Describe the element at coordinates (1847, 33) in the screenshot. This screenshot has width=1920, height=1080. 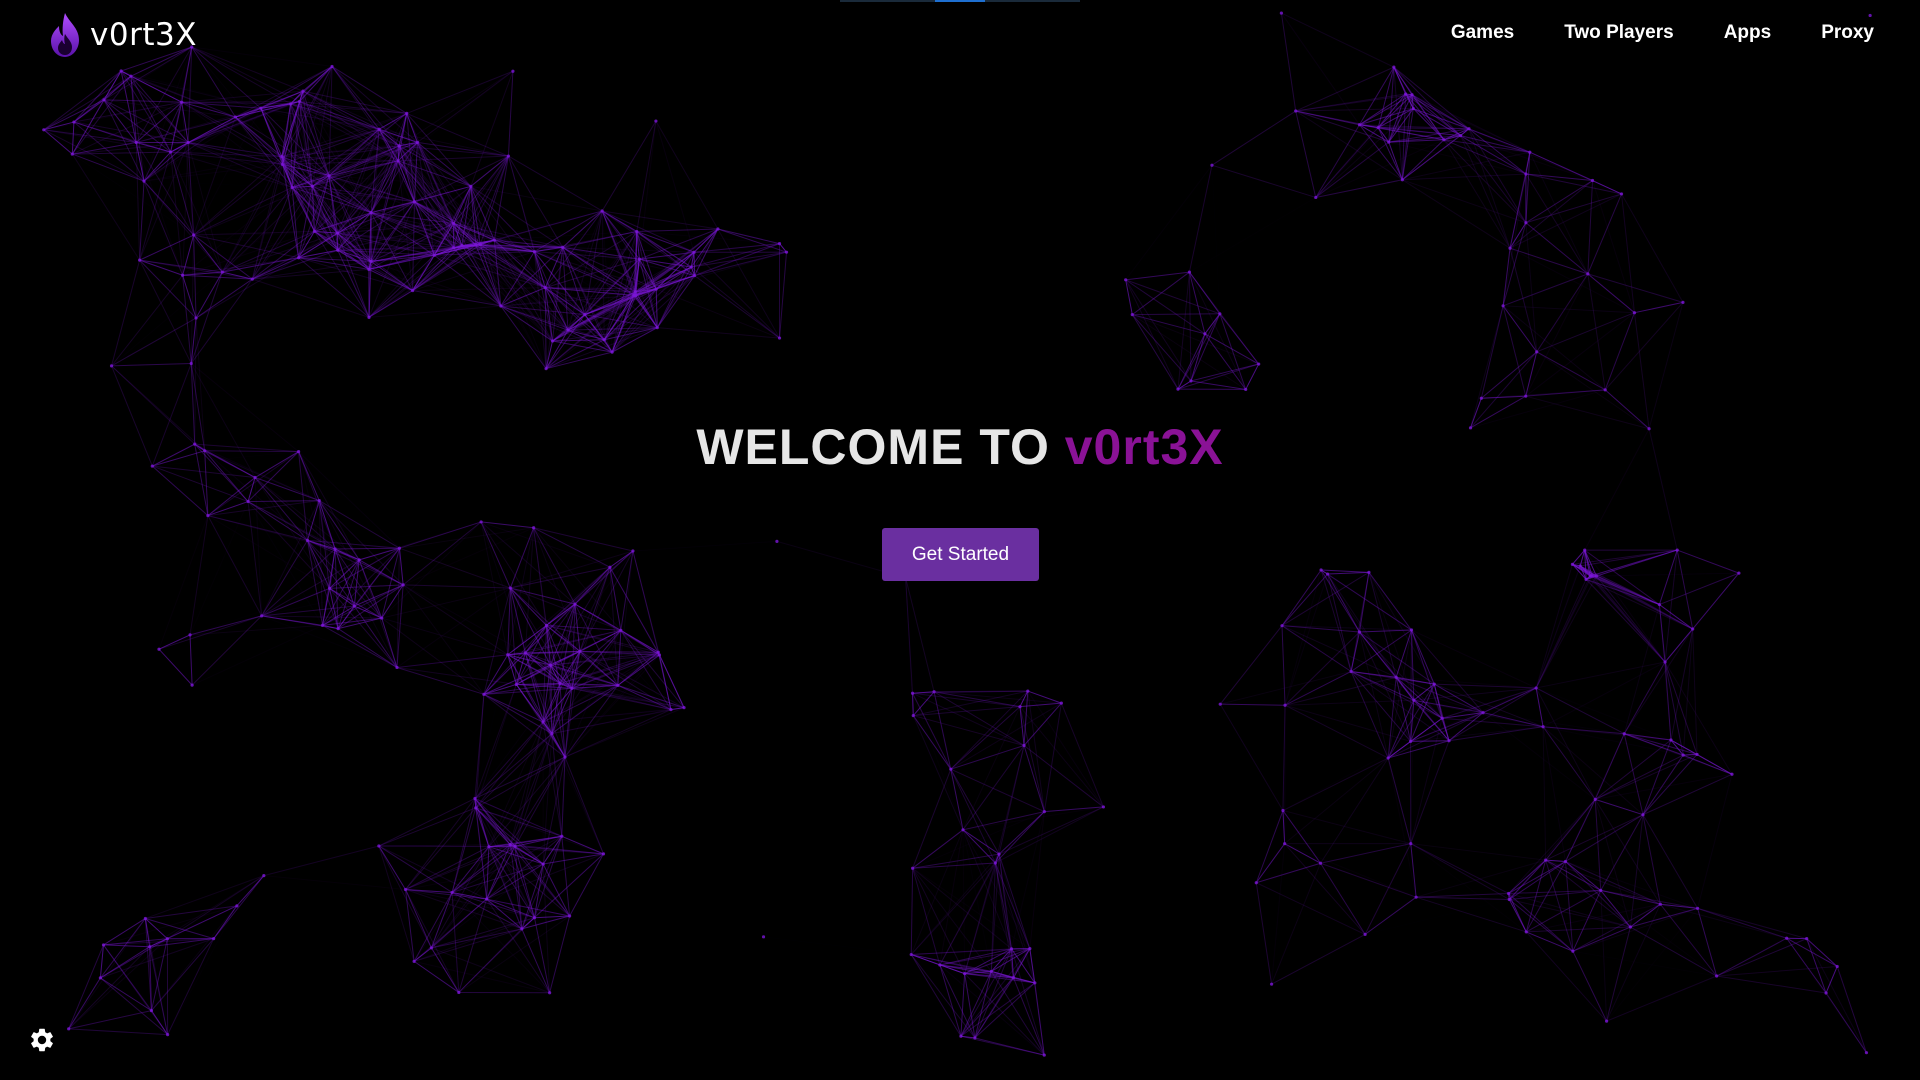
I see `nav-link-proxy: Proxy` at that location.